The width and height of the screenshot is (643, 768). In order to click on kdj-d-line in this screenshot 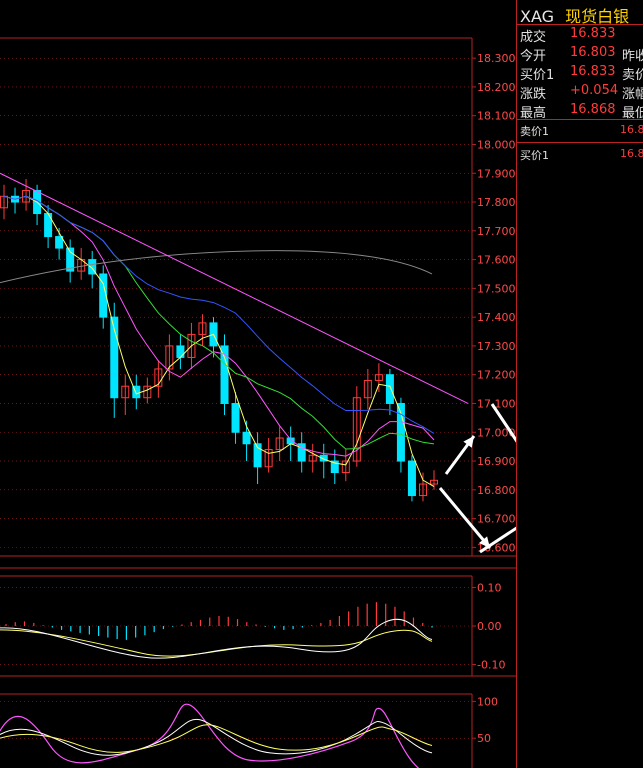, I will do `click(216, 738)`.